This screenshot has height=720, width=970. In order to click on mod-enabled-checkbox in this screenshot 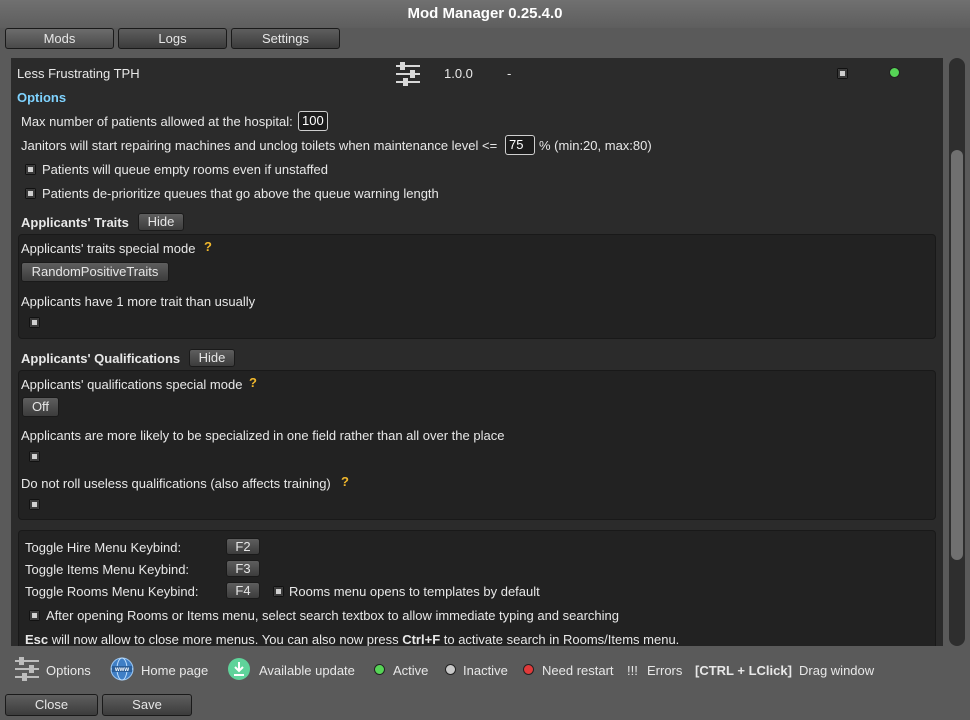, I will do `click(842, 73)`.